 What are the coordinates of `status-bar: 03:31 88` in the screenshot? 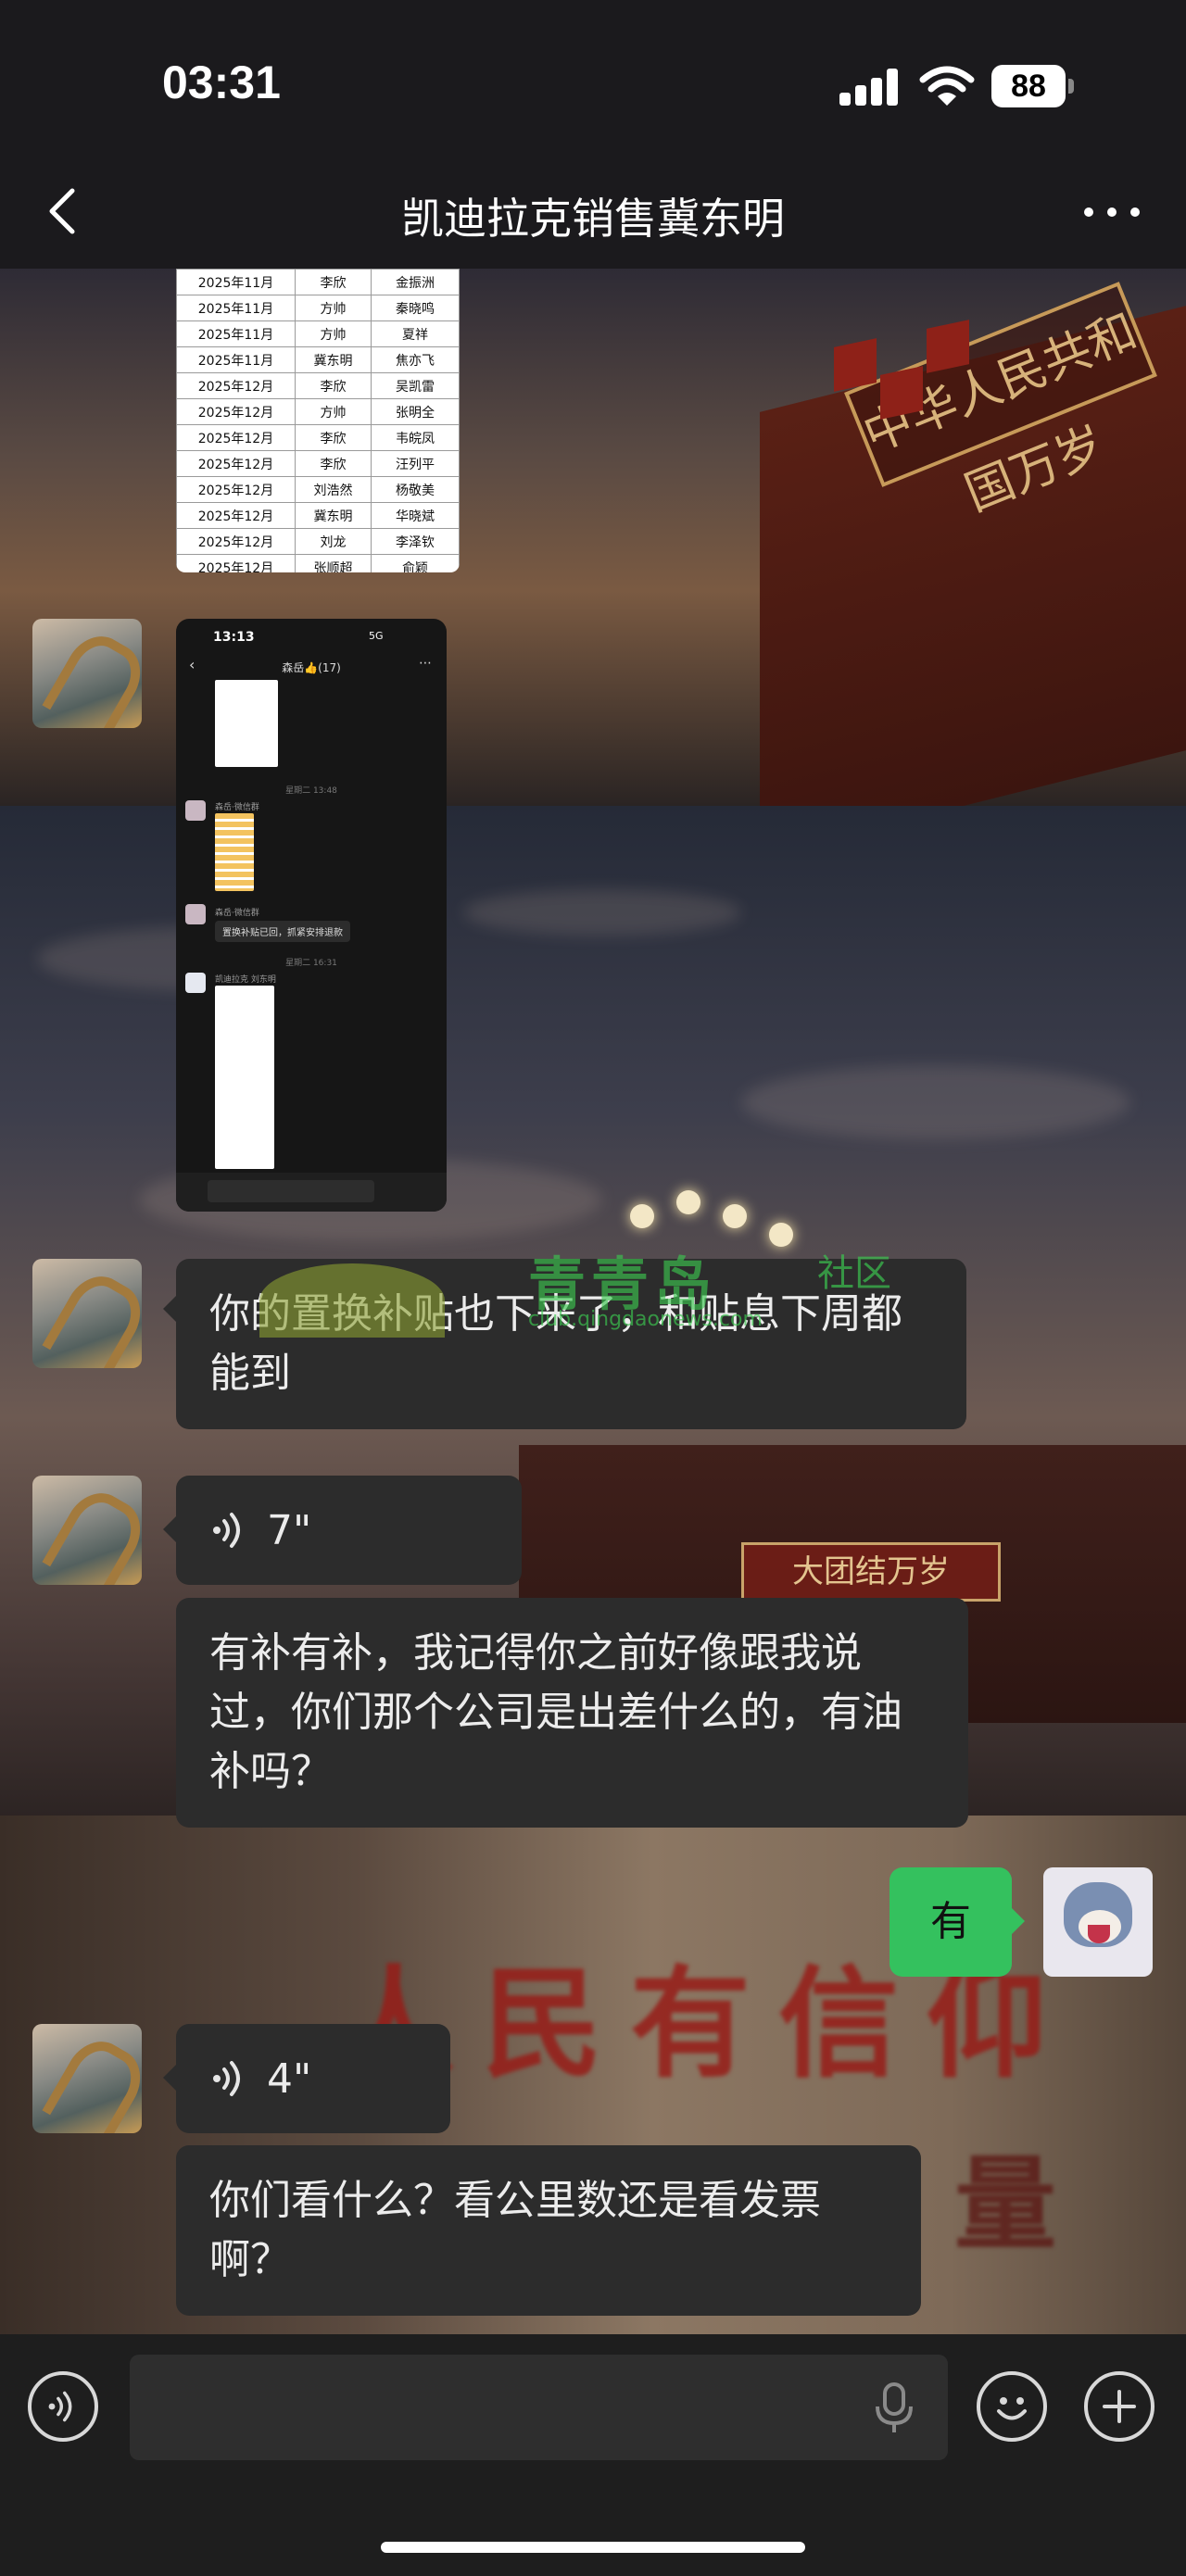 It's located at (593, 78).